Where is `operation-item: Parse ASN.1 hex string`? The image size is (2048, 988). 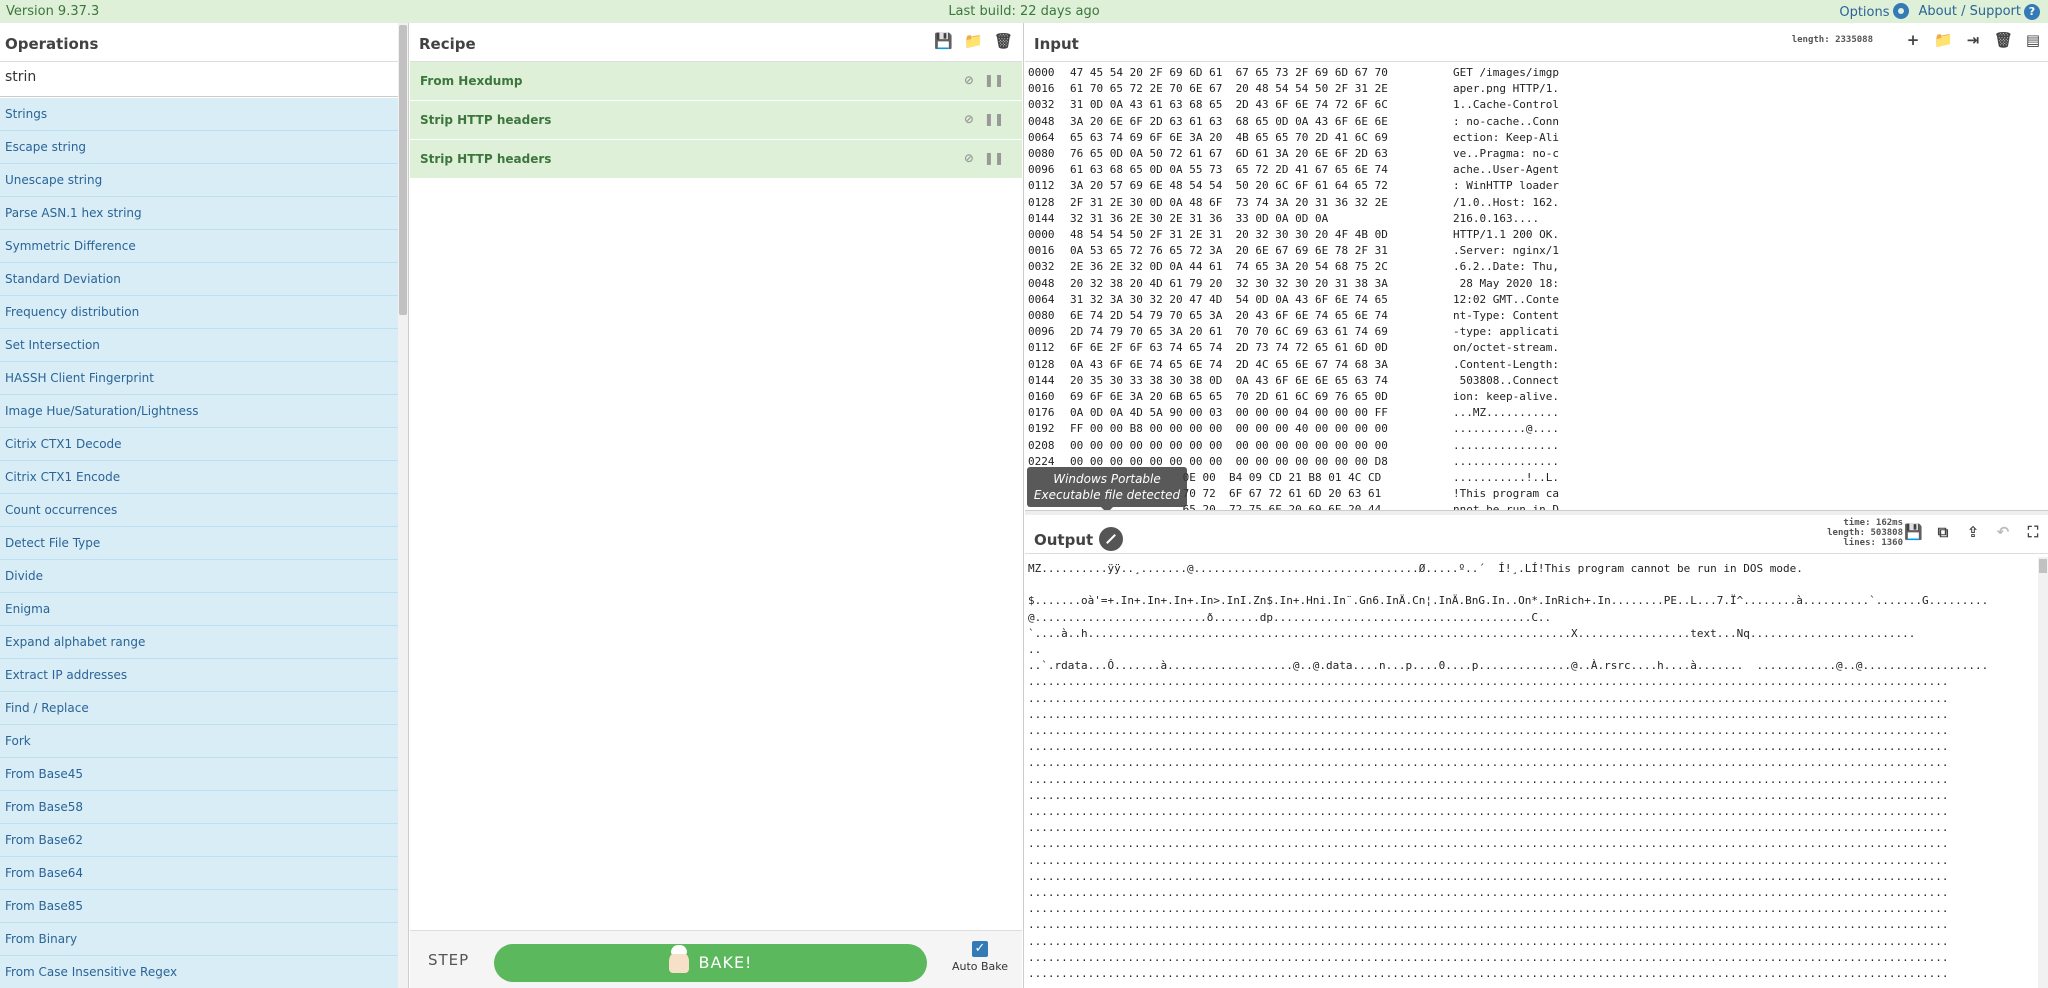 operation-item: Parse ASN.1 hex string is located at coordinates (199, 213).